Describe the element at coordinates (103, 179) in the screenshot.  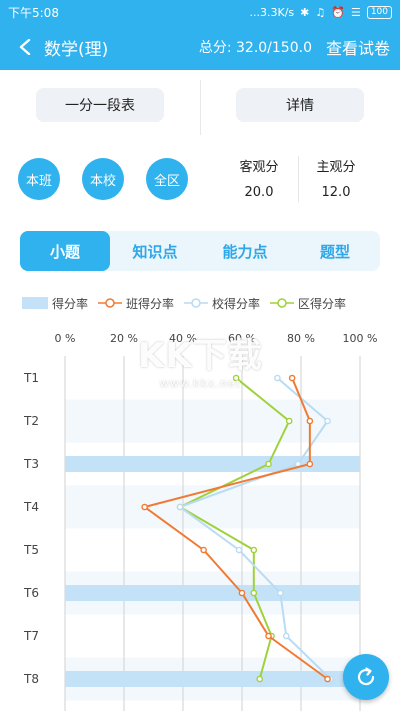
I see `scope-school-button: 本校` at that location.